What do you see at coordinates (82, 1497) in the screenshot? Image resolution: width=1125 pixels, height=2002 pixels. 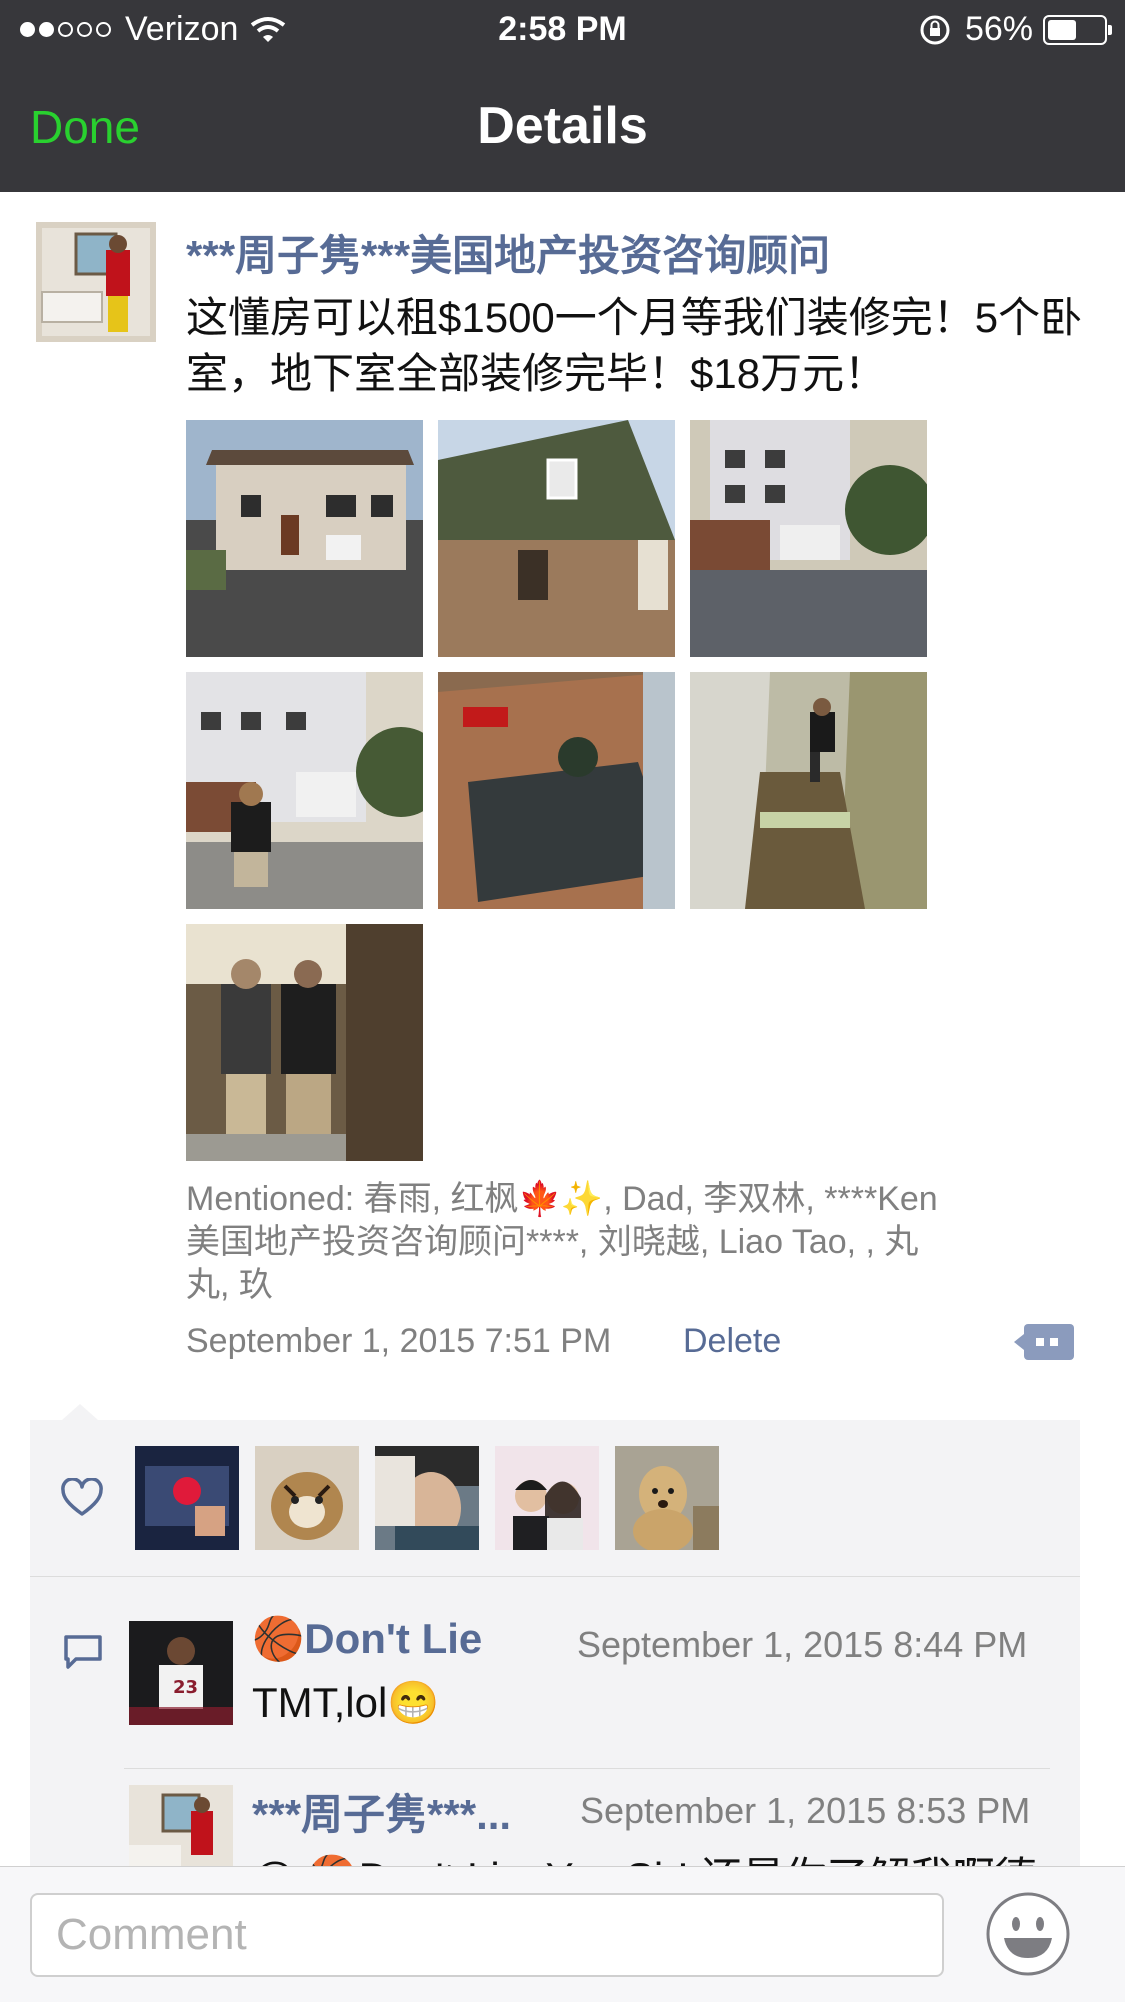 I see `heart-icon` at bounding box center [82, 1497].